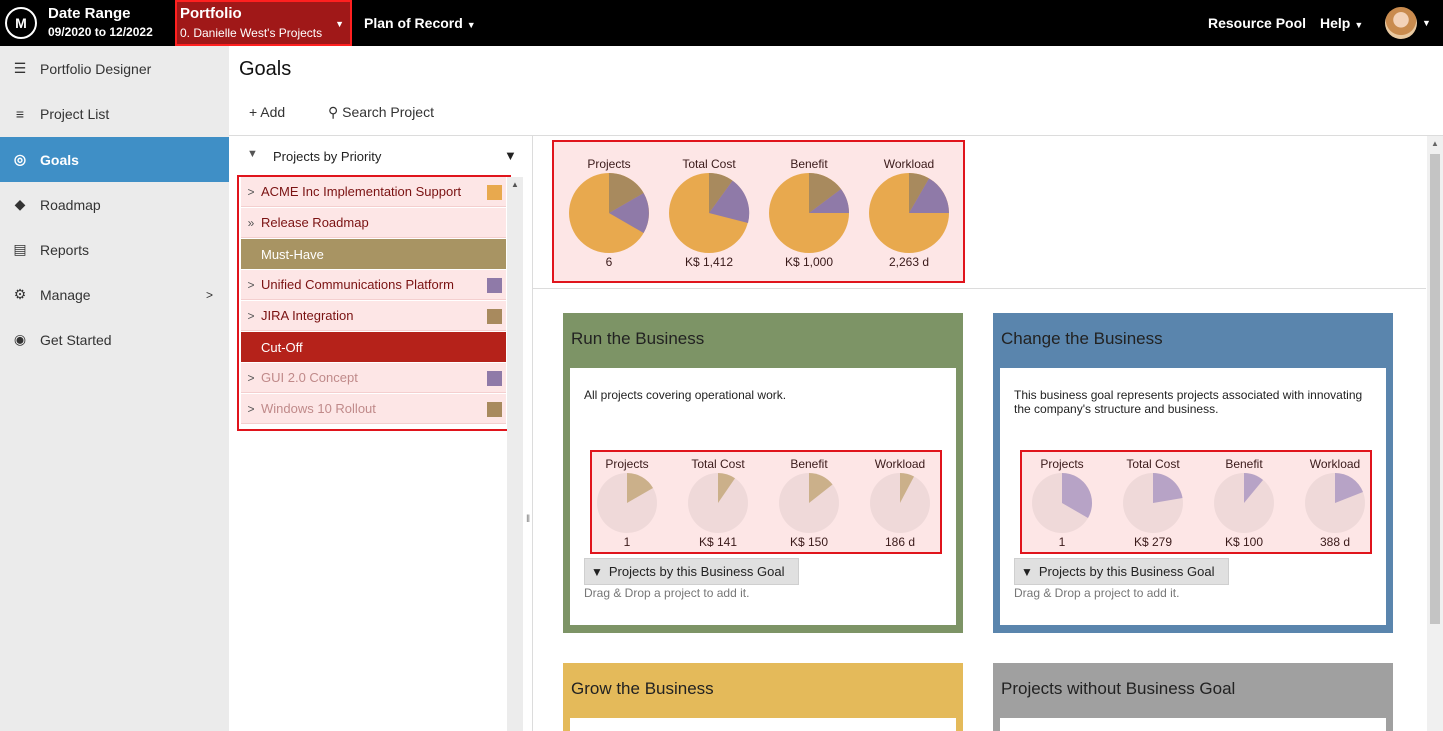  I want to click on projects-by-priority-header: ▼ Projects by Priority ▼, so click(380, 157).